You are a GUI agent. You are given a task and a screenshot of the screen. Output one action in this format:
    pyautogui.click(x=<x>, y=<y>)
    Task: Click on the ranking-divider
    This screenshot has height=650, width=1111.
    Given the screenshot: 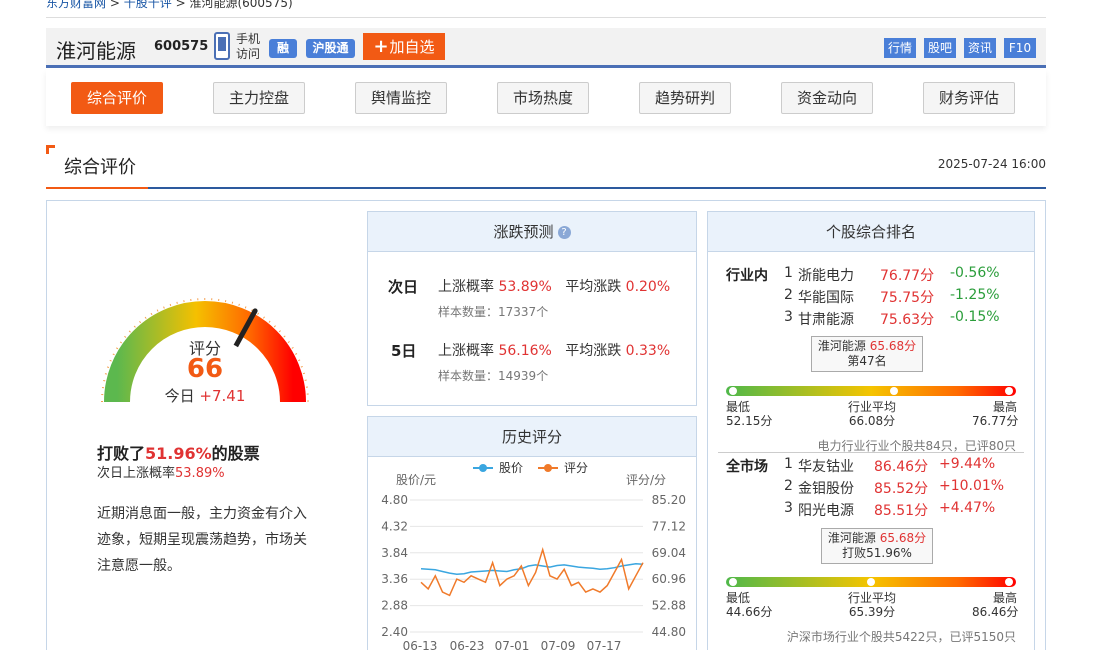 What is the action you would take?
    pyautogui.click(x=871, y=452)
    